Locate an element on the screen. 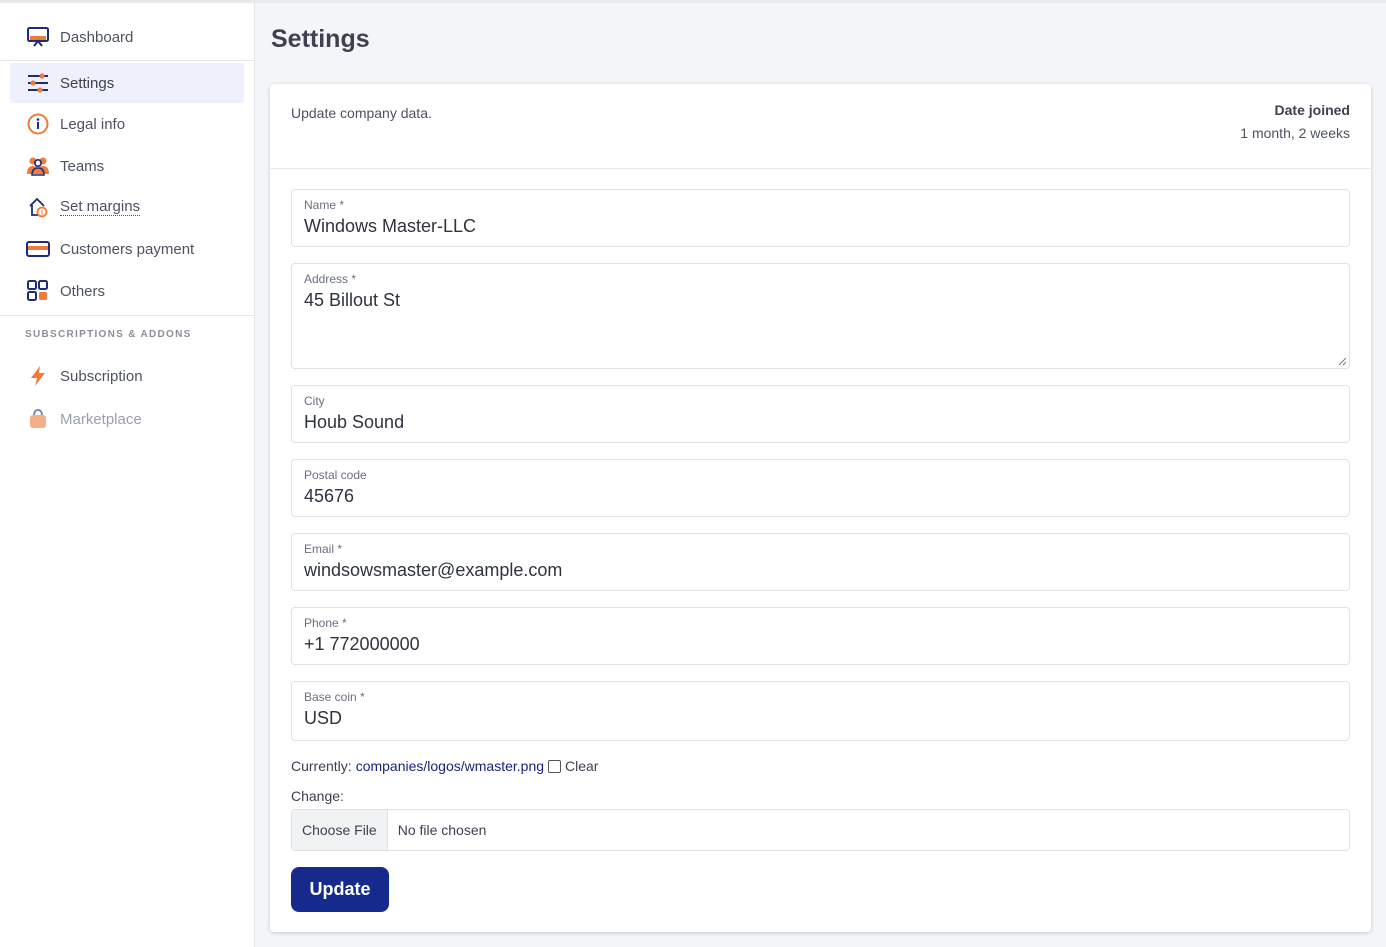 The height and width of the screenshot is (947, 1386). credit-card-icon is located at coordinates (38, 249).